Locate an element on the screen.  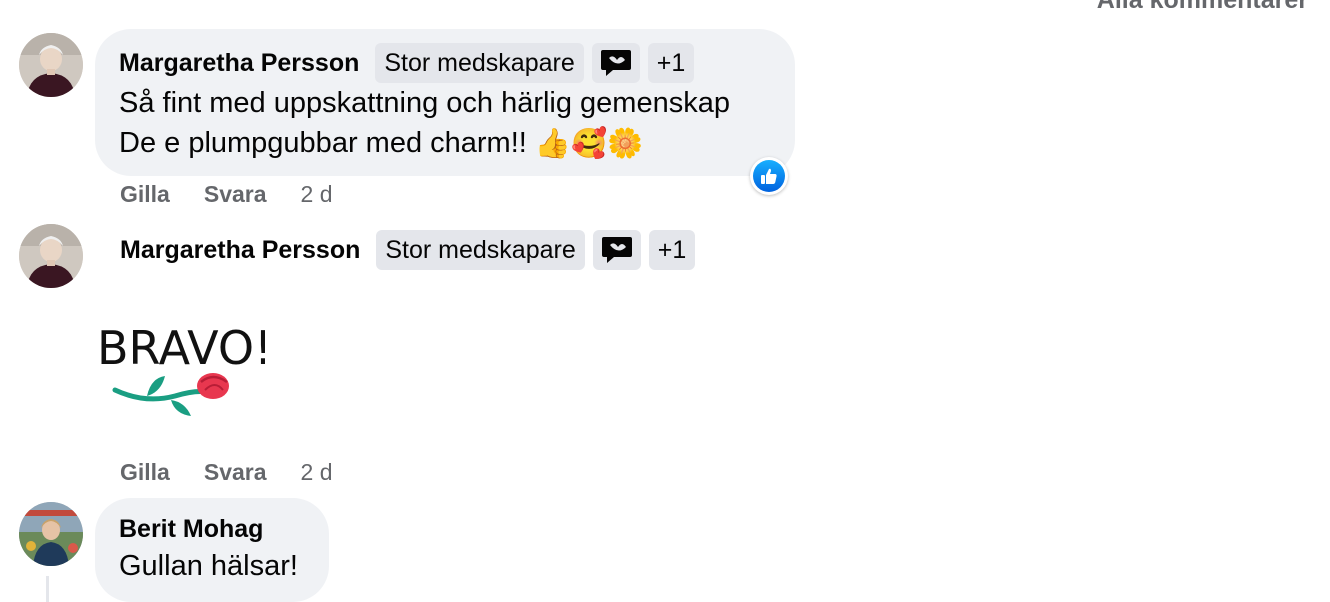
comment-bubble: Berit Mohag Gullan hälsar! is located at coordinates (212, 550).